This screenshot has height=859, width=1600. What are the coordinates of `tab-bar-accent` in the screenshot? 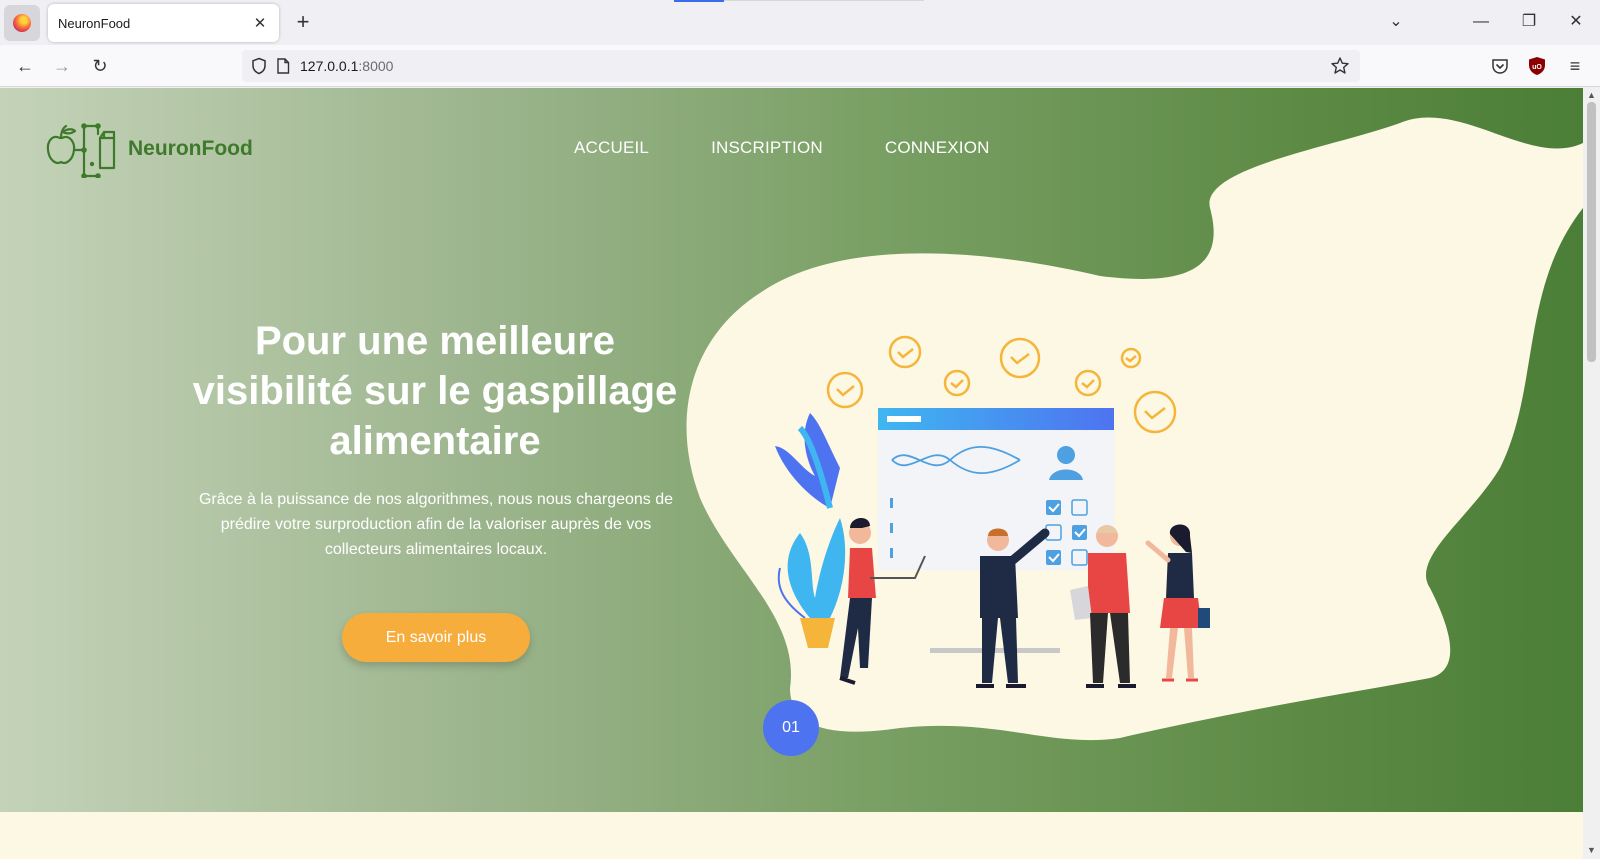 It's located at (699, 1).